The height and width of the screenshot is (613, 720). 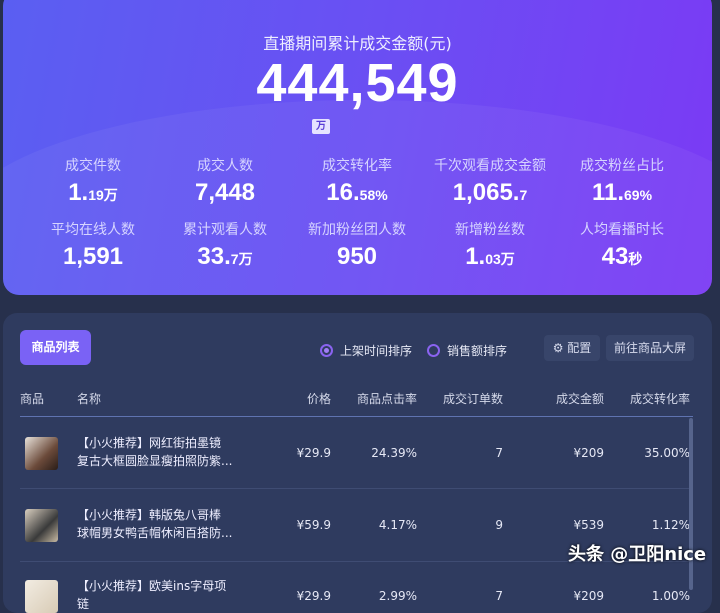 What do you see at coordinates (356, 416) in the screenshot?
I see `header-divider` at bounding box center [356, 416].